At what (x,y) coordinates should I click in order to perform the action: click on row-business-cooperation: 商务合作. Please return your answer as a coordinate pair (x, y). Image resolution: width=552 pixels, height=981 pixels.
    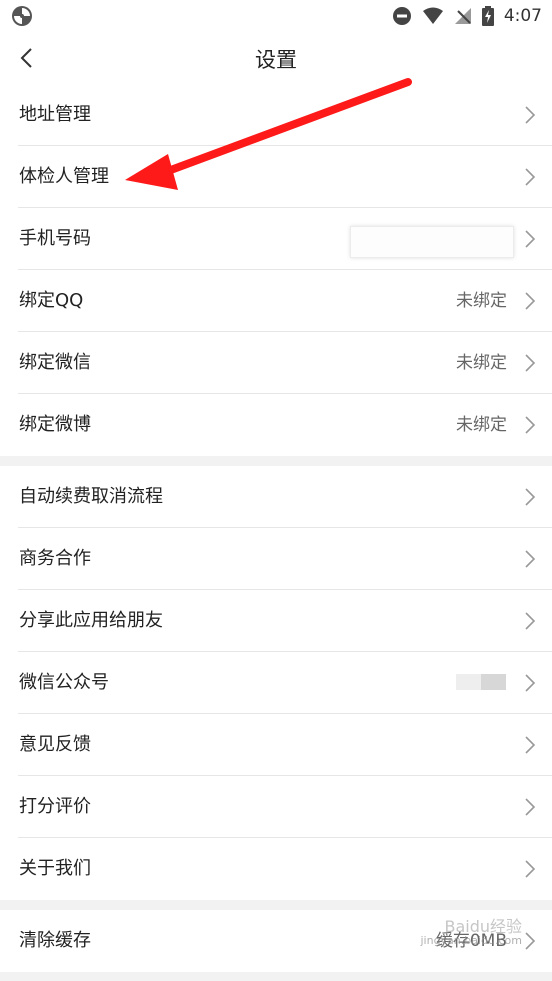
    Looking at the image, I should click on (276, 559).